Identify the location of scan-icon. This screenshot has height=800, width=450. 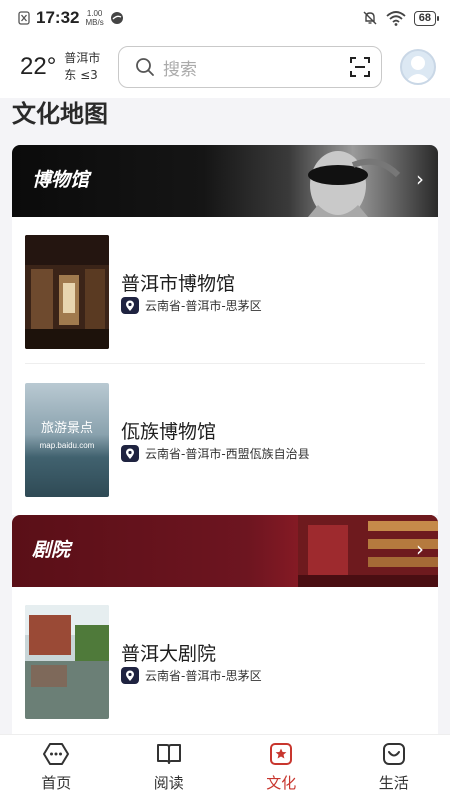
(360, 67).